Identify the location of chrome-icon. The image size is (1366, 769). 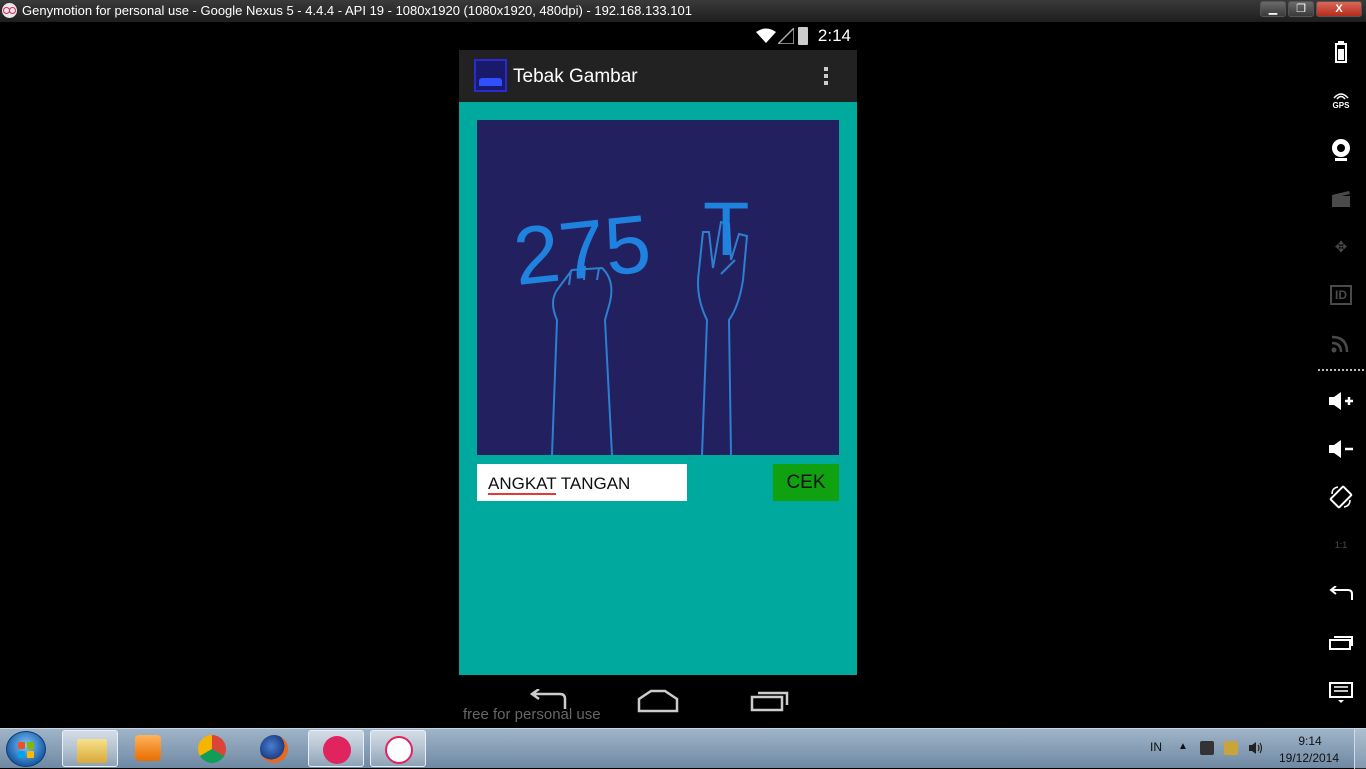
(212, 749).